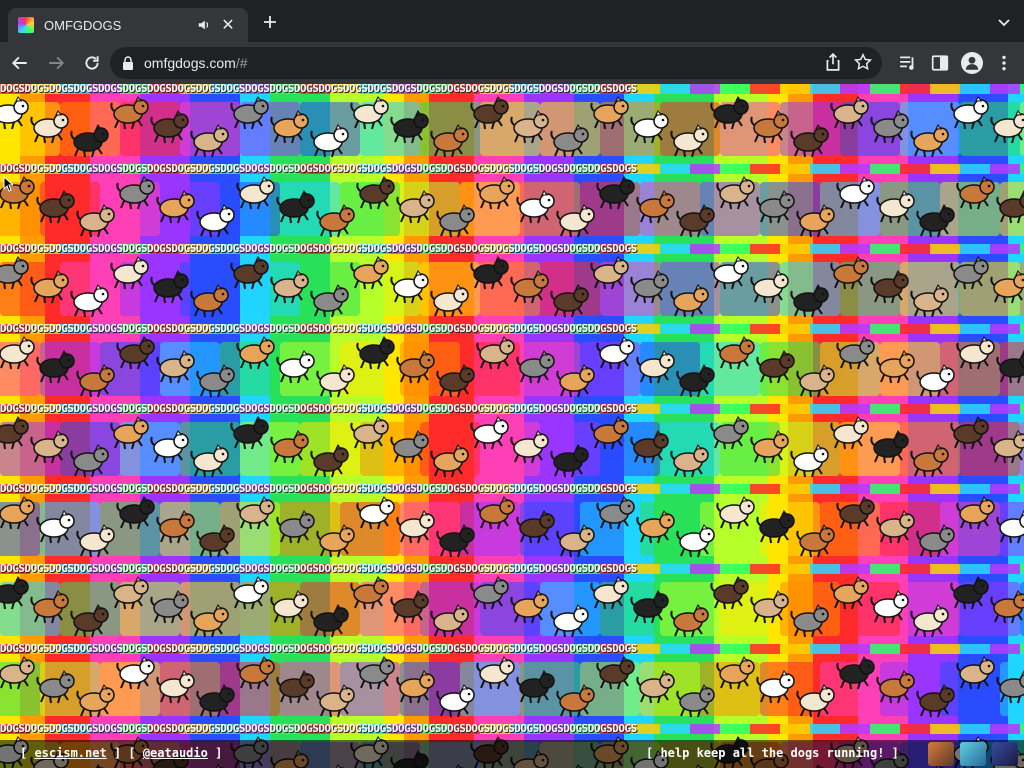 The image size is (1024, 768). What do you see at coordinates (121, 753) in the screenshot?
I see `footer-links: [ escism.net ] [ @eataudio ]` at bounding box center [121, 753].